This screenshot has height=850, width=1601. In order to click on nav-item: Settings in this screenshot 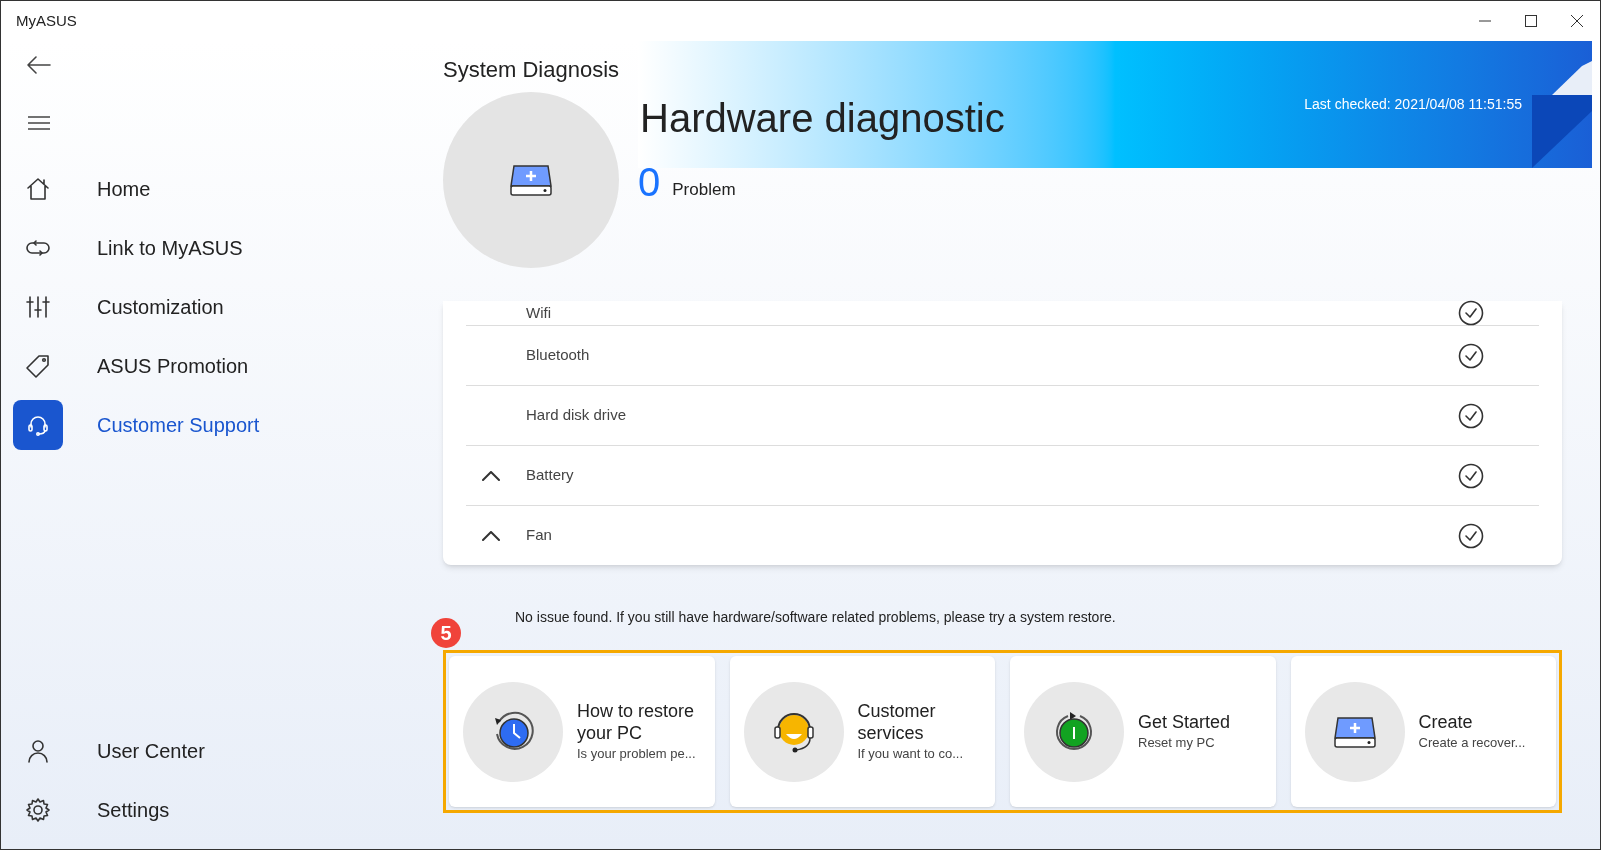, I will do `click(213, 809)`.